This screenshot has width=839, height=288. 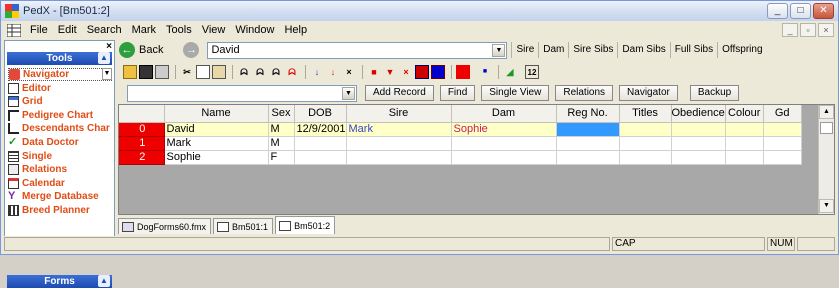 I want to click on column-header-colour: Colour, so click(x=744, y=114).